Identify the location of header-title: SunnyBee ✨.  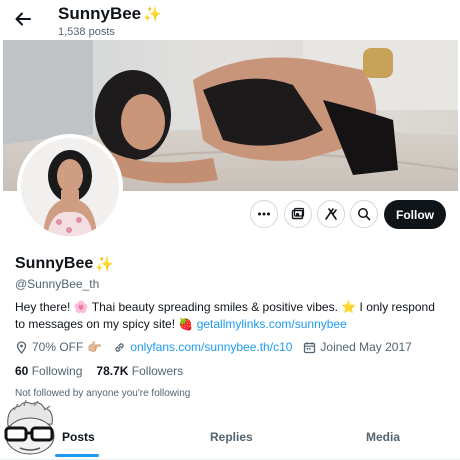
(110, 14).